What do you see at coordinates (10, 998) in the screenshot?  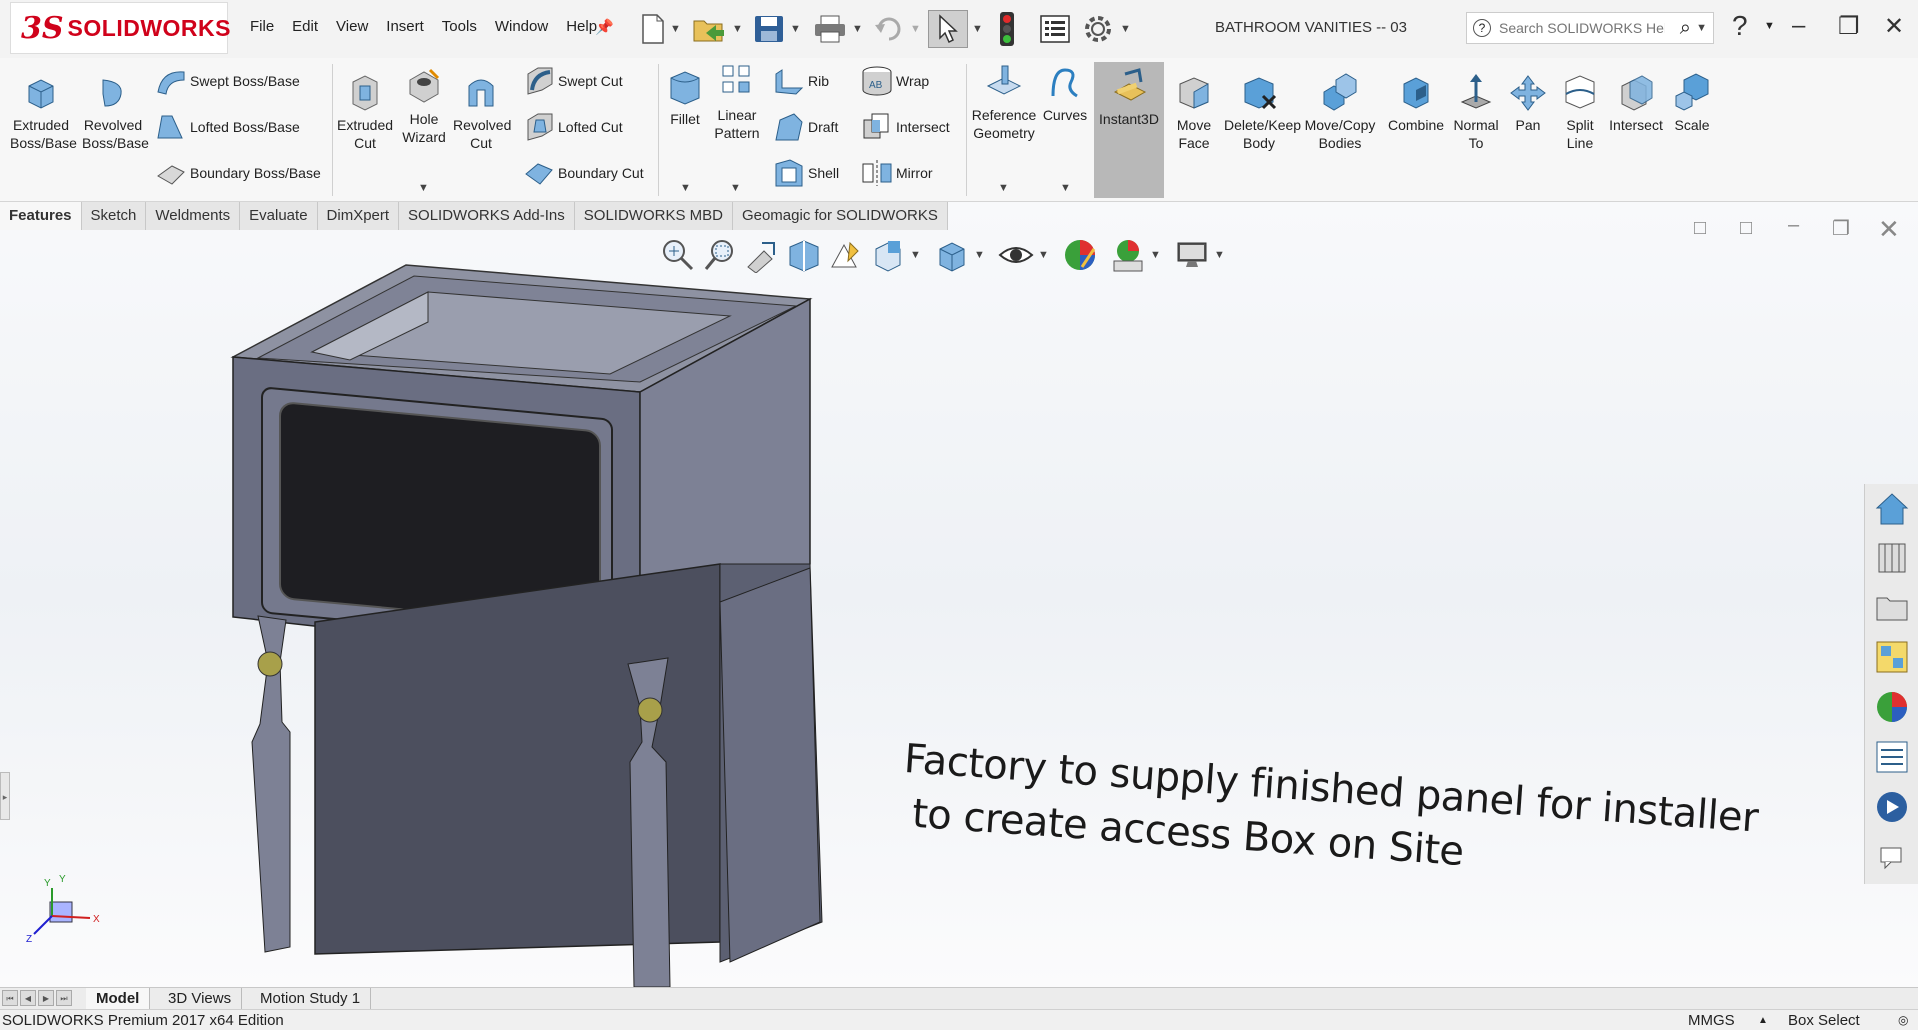 I see `first-tab-arrow-icon: ⏮` at bounding box center [10, 998].